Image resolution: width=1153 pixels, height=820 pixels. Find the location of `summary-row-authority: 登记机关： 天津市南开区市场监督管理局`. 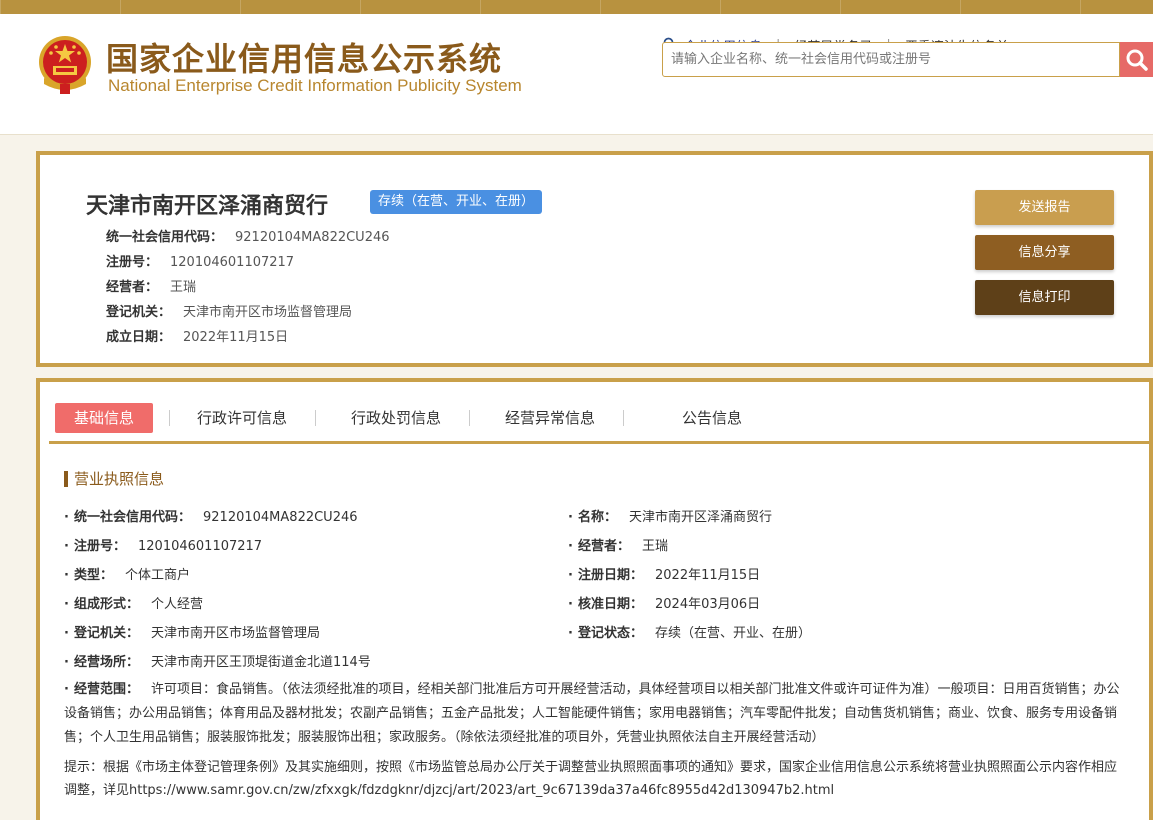

summary-row-authority: 登记机关： 天津市南开区市场监督管理局 is located at coordinates (229, 310).